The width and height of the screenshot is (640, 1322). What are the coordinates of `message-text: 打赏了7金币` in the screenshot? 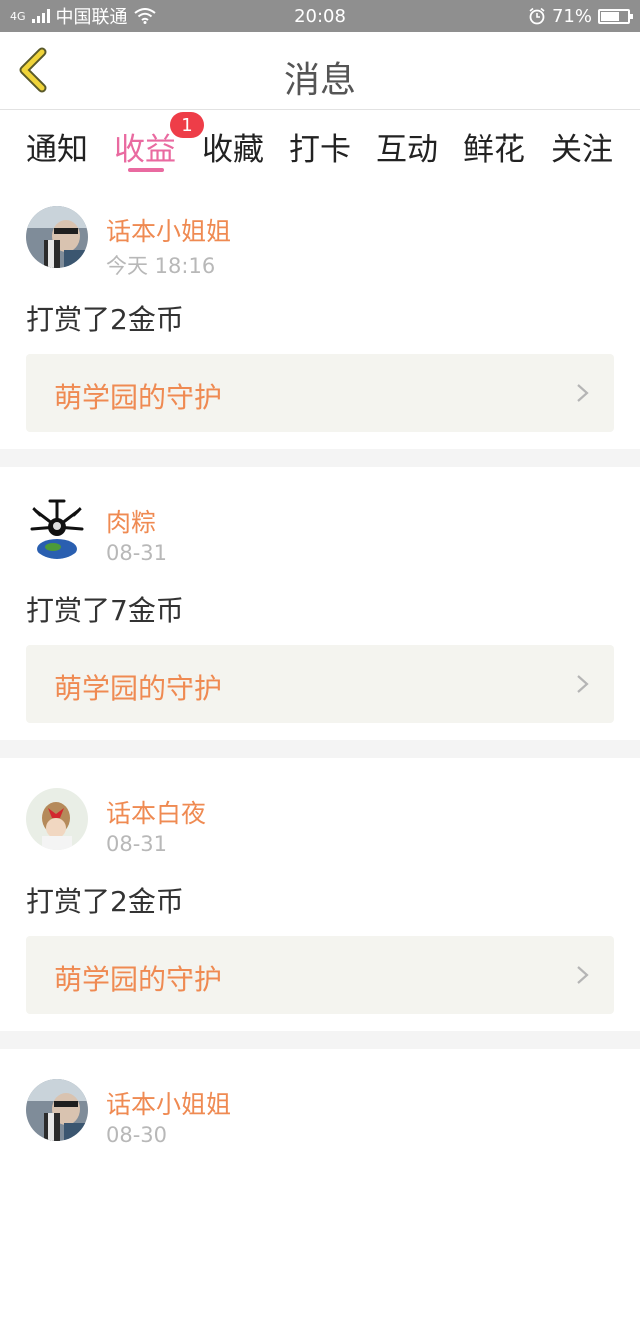 It's located at (105, 610).